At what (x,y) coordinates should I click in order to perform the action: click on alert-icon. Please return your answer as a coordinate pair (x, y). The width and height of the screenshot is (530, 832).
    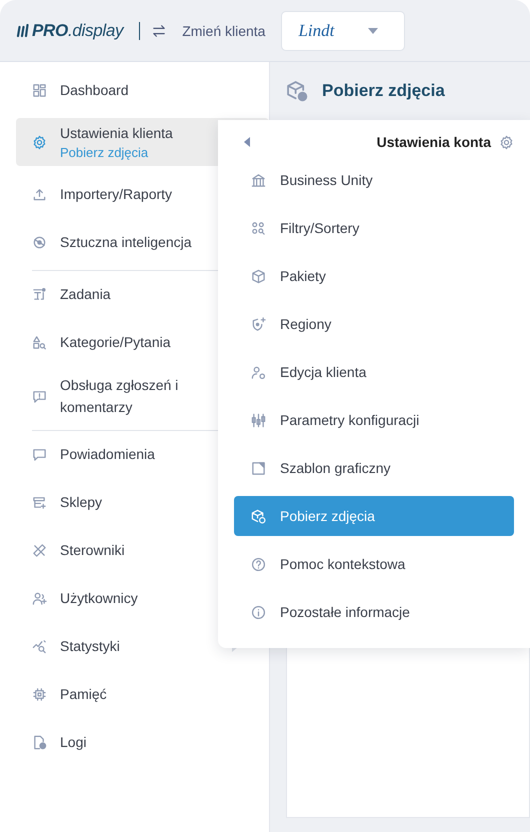
    Looking at the image, I should click on (39, 396).